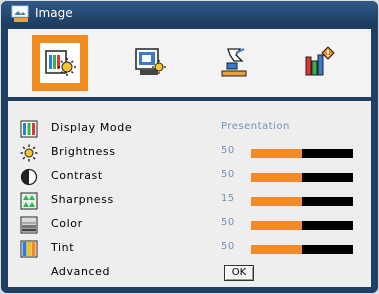 The height and width of the screenshot is (294, 379). I want to click on title-bar: Image, so click(189, 14).